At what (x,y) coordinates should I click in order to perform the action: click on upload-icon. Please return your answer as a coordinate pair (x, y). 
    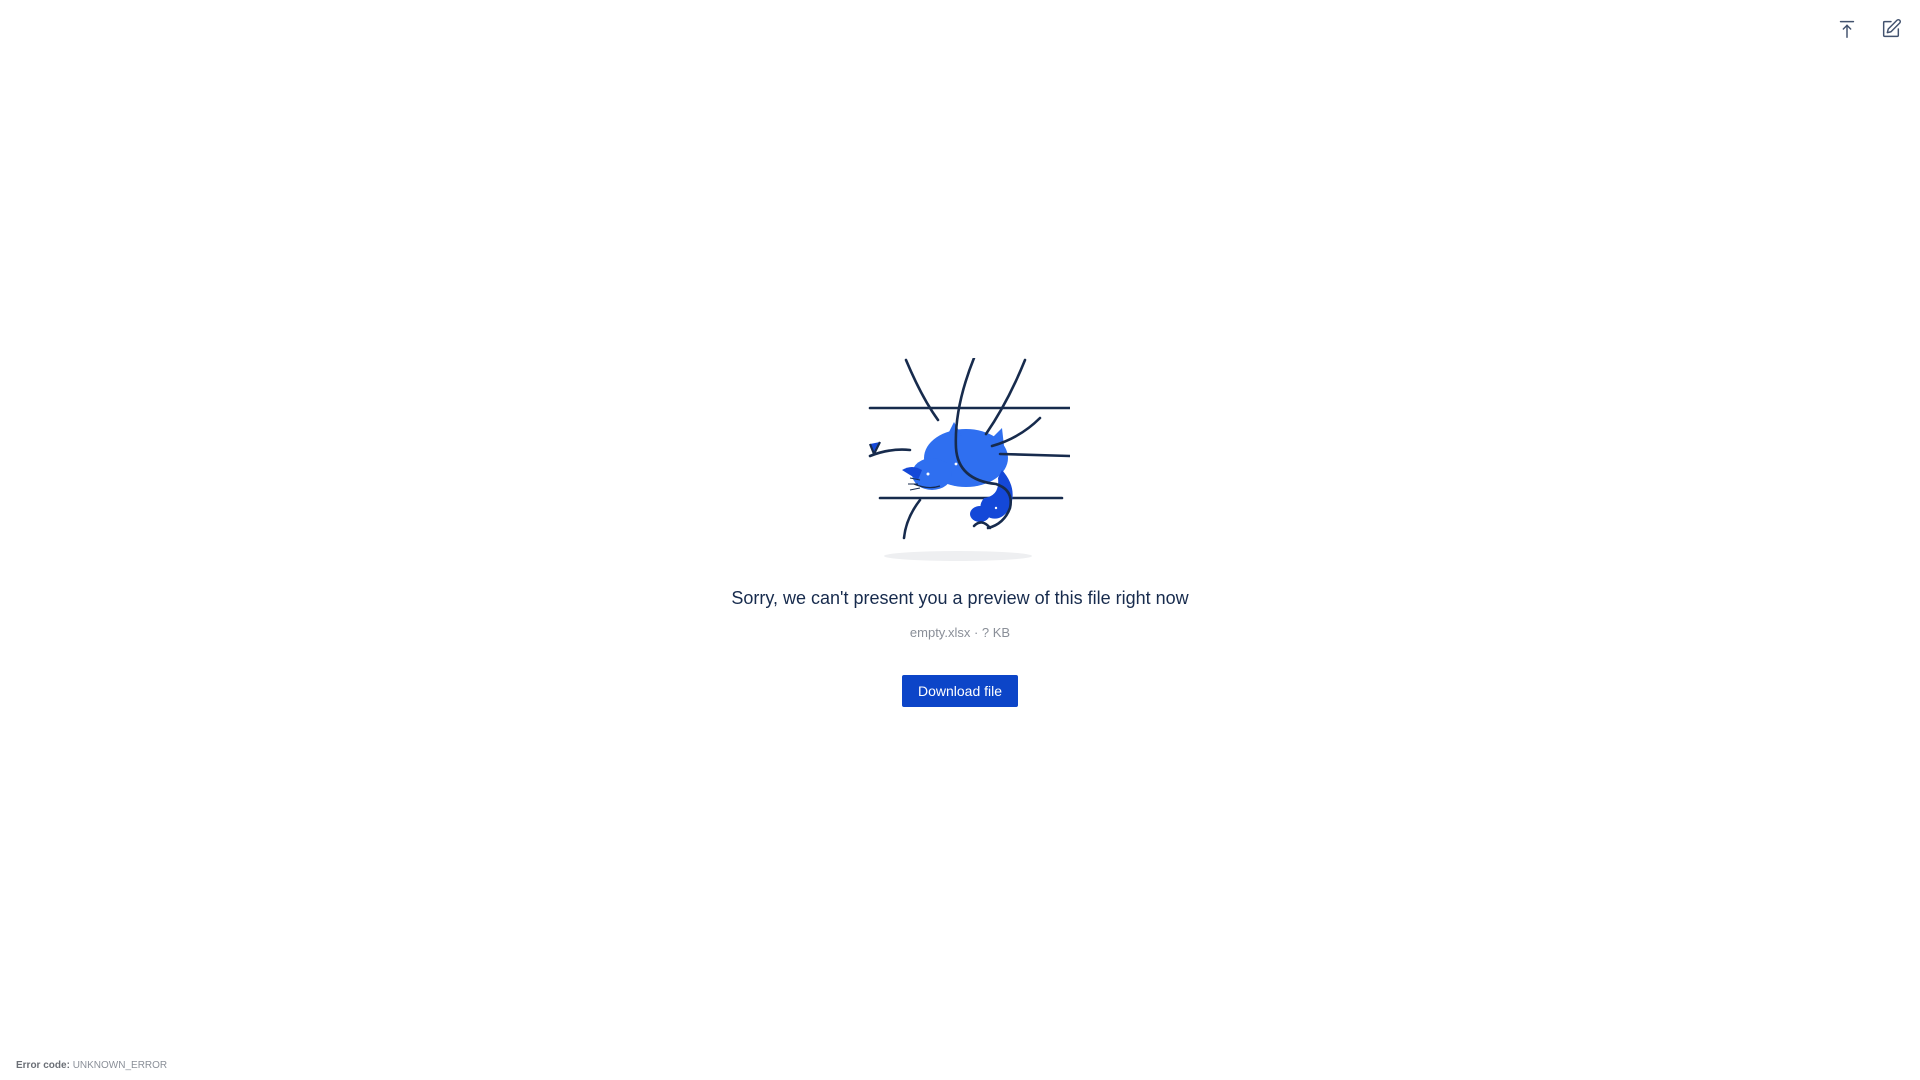
    Looking at the image, I should click on (1847, 29).